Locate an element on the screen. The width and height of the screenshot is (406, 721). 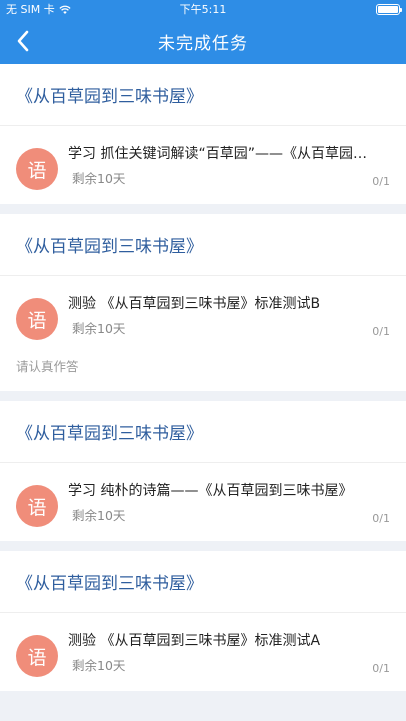
task-body: 测验 《从百草园到三味书屋》标准测试B 剩余10天 is located at coordinates (229, 315).